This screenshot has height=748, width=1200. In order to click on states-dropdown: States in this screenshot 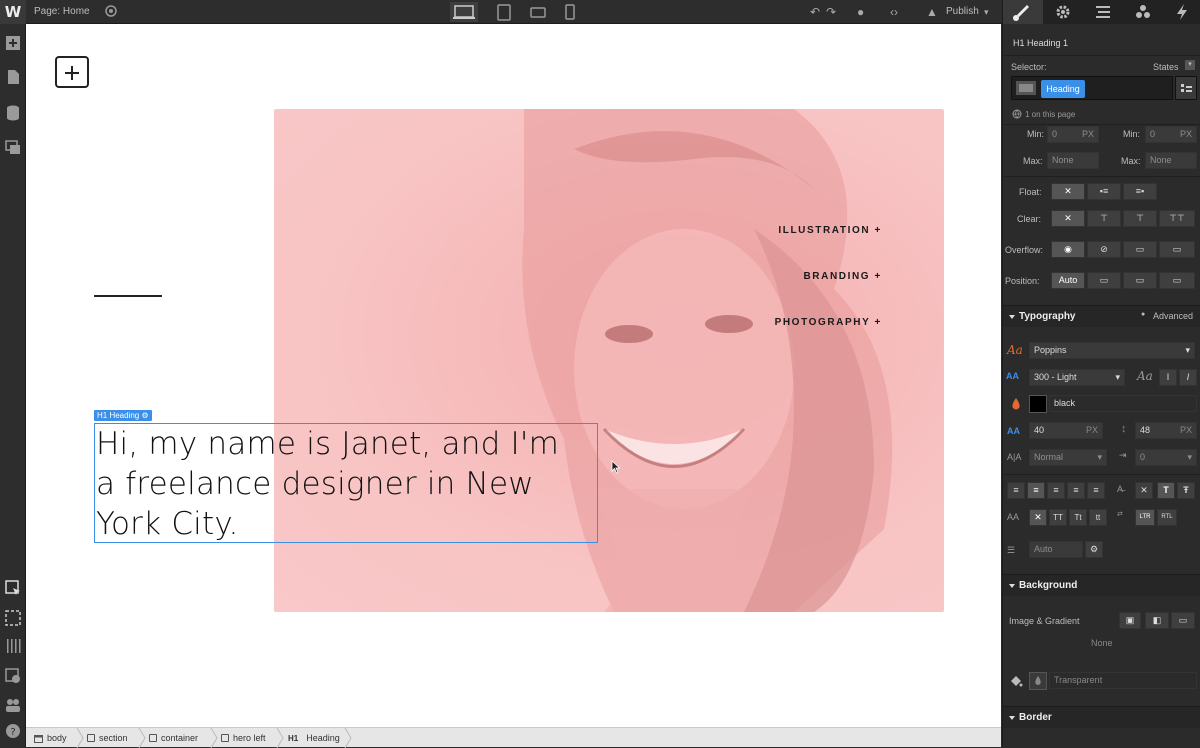, I will do `click(1166, 67)`.